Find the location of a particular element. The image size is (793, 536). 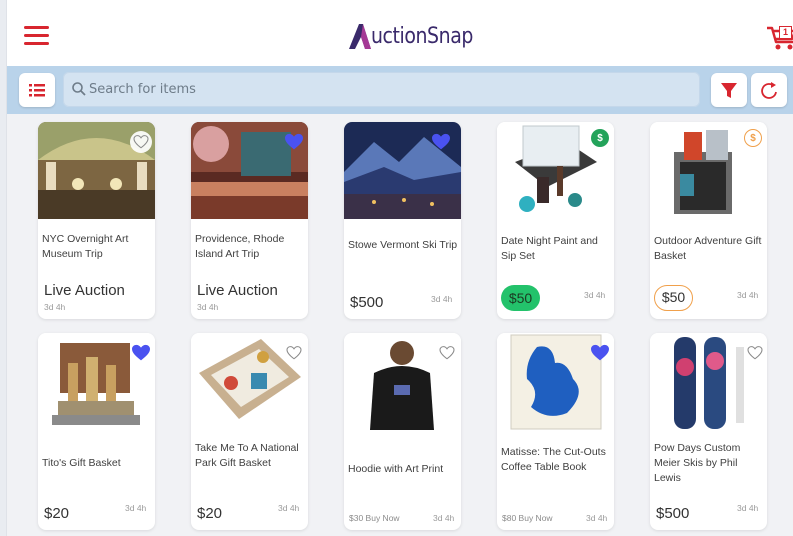

refresh-button is located at coordinates (769, 90).